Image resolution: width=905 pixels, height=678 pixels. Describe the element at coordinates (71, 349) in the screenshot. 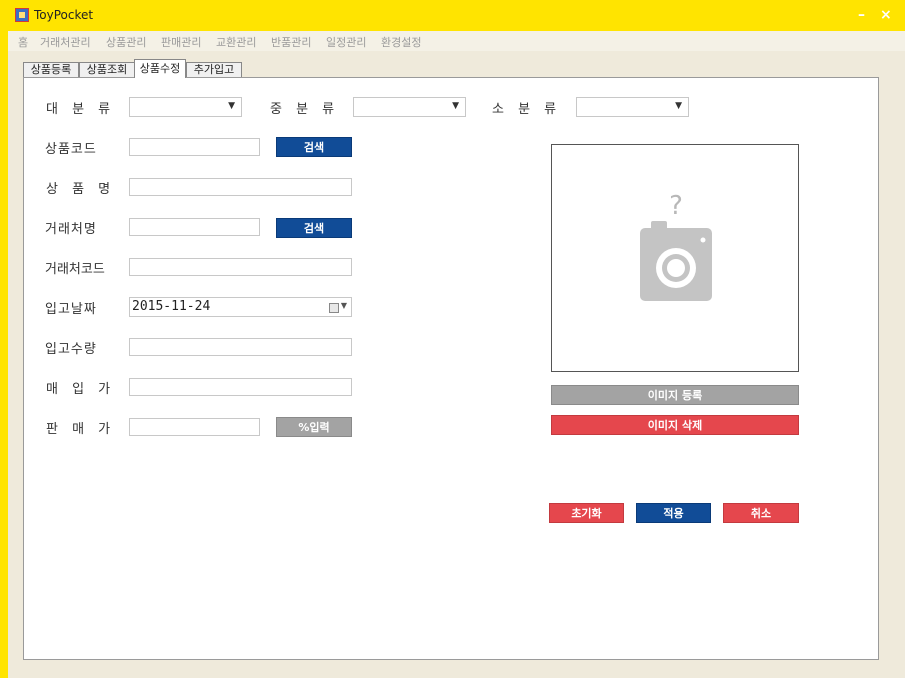

I see `receive-qty-label: 입고수량` at that location.